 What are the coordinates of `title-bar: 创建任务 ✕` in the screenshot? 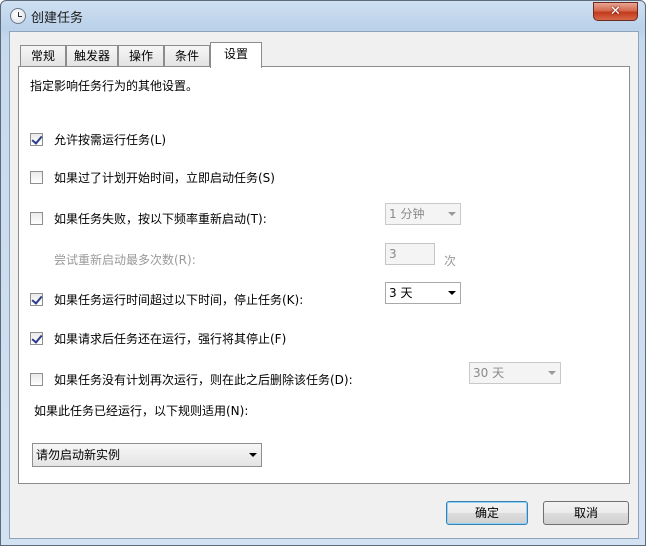 It's located at (323, 16).